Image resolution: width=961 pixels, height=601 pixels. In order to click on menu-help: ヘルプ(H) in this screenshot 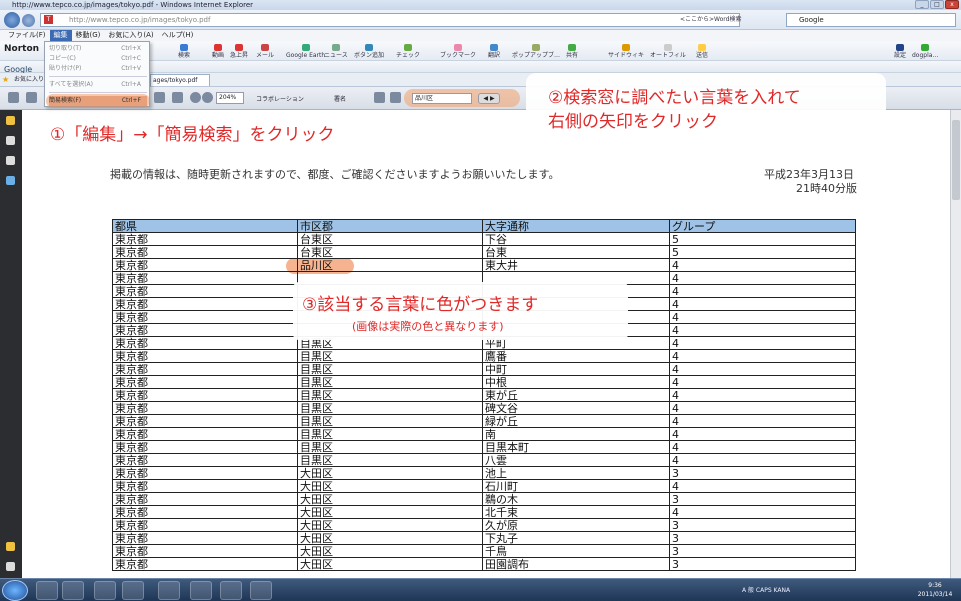, I will do `click(178, 35)`.